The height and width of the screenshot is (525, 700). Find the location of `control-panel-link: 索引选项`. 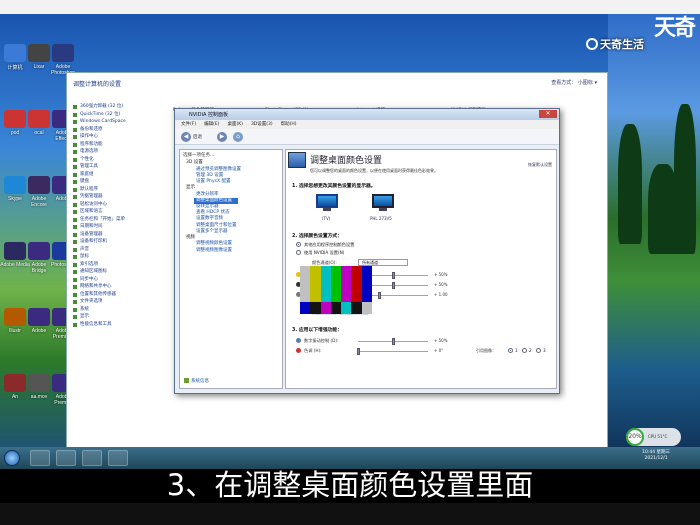

control-panel-link: 索引选项 is located at coordinates (113, 265).